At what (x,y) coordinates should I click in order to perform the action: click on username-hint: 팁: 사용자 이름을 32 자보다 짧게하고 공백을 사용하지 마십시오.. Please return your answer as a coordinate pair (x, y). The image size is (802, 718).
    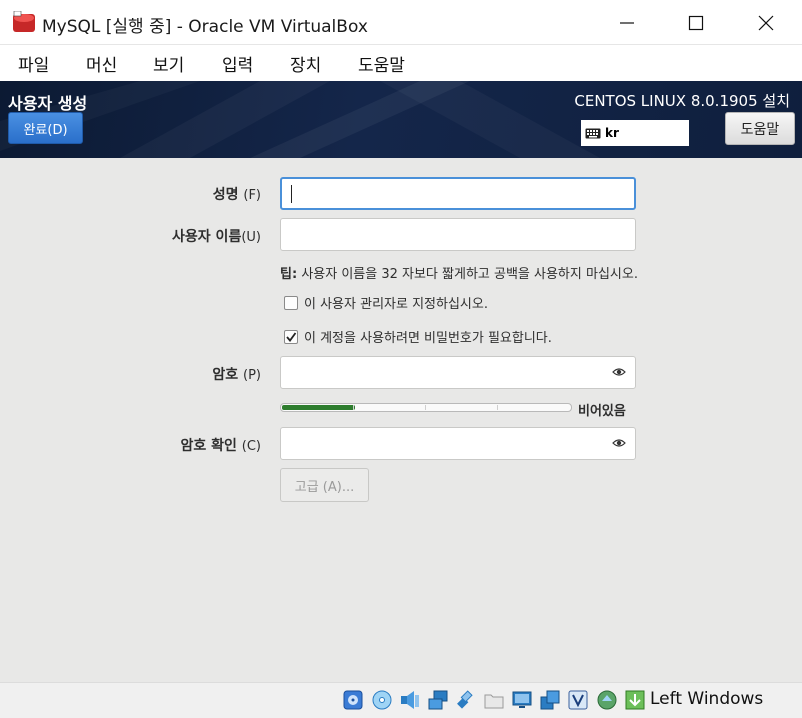
    Looking at the image, I should click on (459, 272).